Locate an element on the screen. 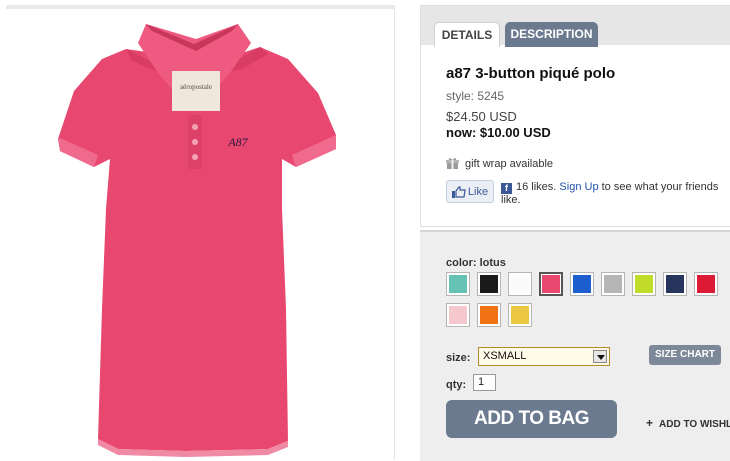  swatch-lime is located at coordinates (644, 284).